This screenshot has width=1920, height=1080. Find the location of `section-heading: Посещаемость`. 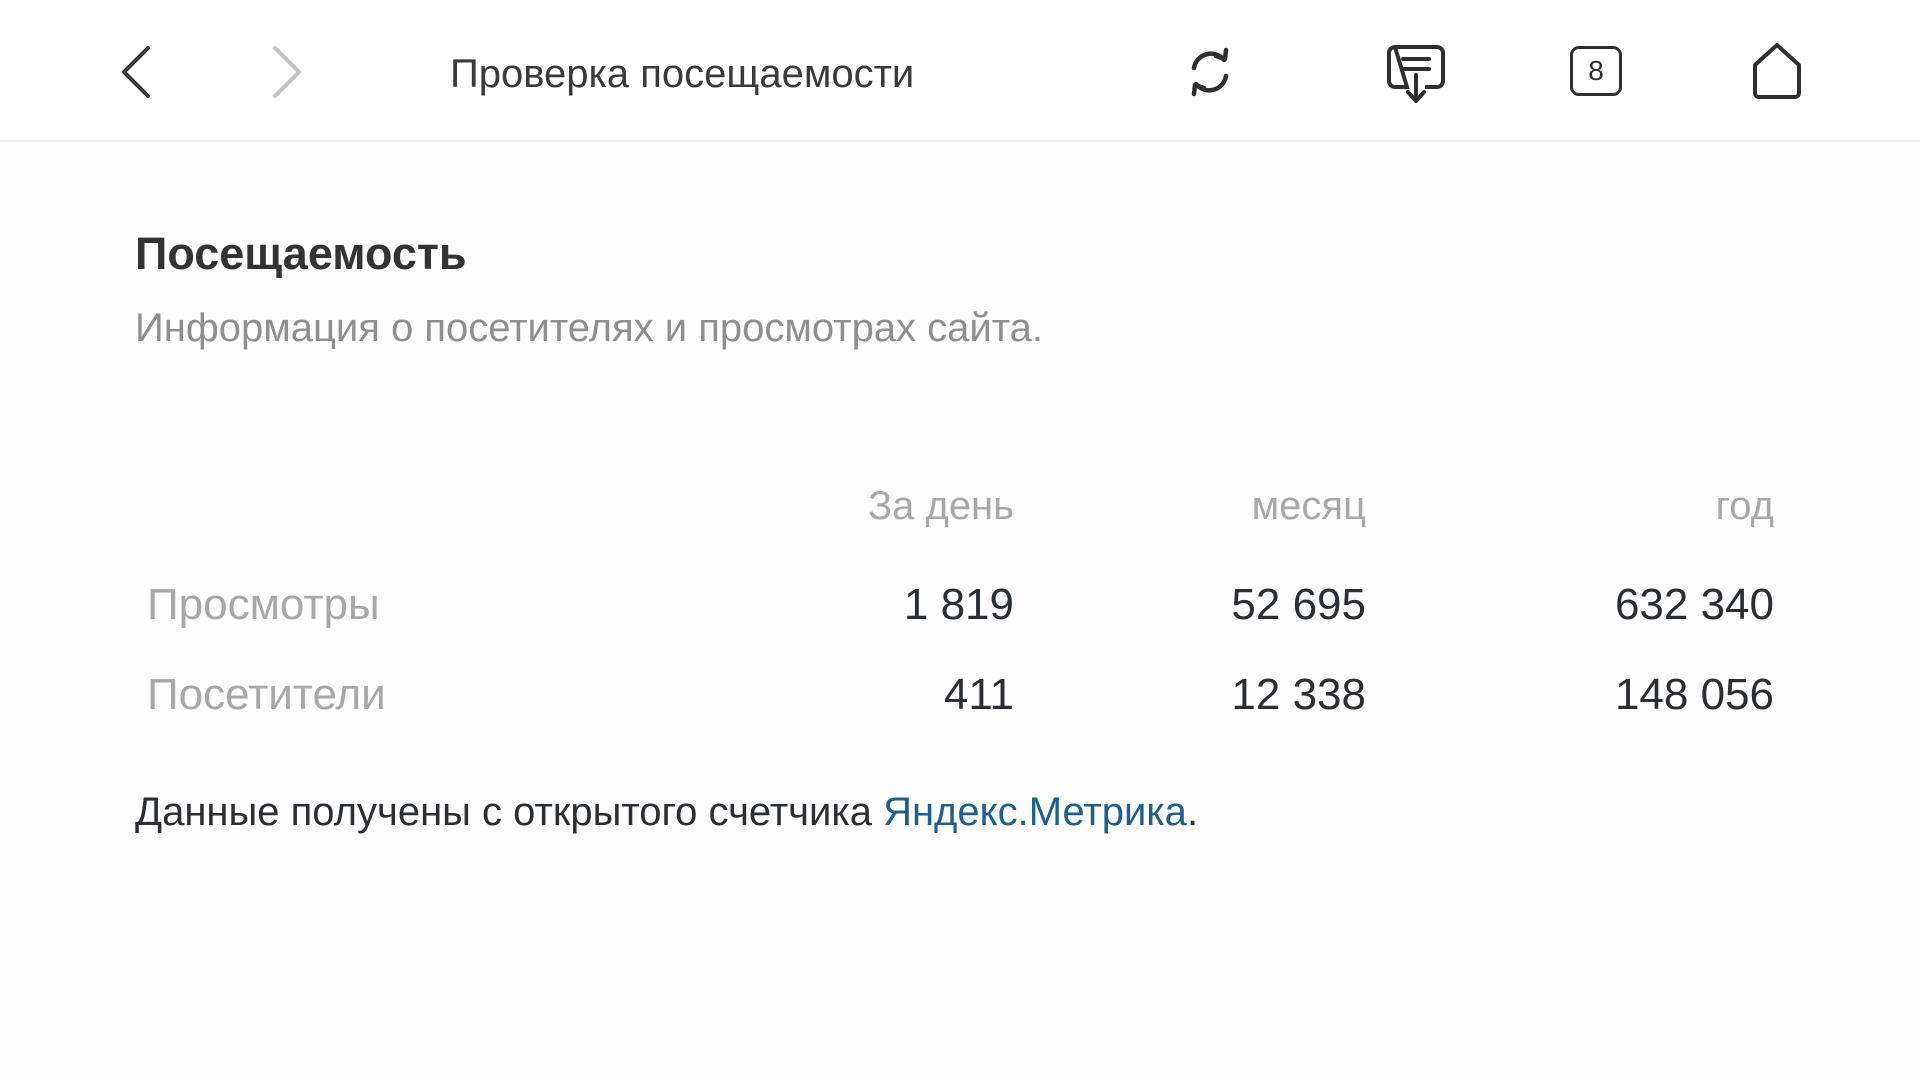

section-heading: Посещаемость is located at coordinates (301, 253).